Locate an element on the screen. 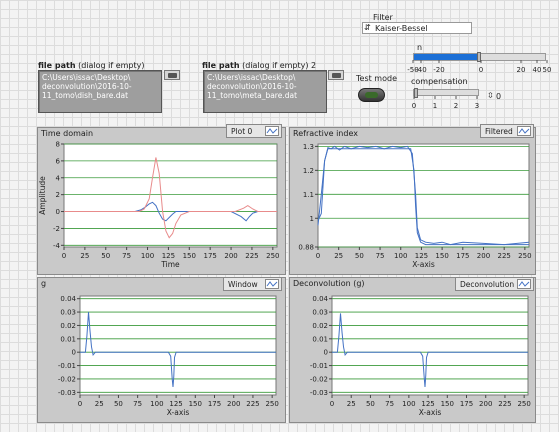  test-mode-label: Test mode is located at coordinates (376, 78).